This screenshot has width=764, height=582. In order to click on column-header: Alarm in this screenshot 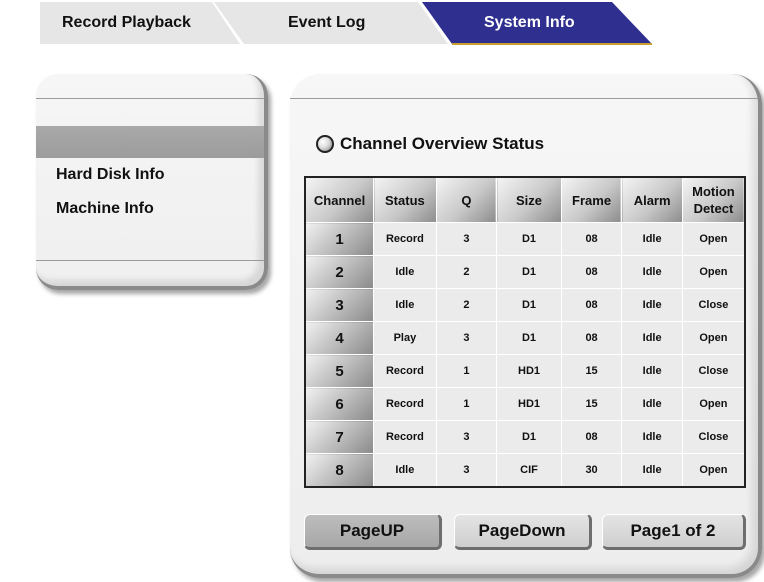, I will do `click(652, 199)`.